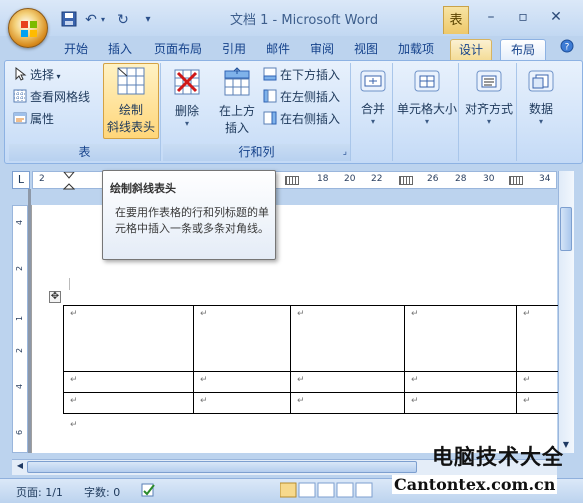 This screenshot has width=583, height=503. What do you see at coordinates (143, 188) in the screenshot?
I see `tooltip-title: 绘制斜线表头` at bounding box center [143, 188].